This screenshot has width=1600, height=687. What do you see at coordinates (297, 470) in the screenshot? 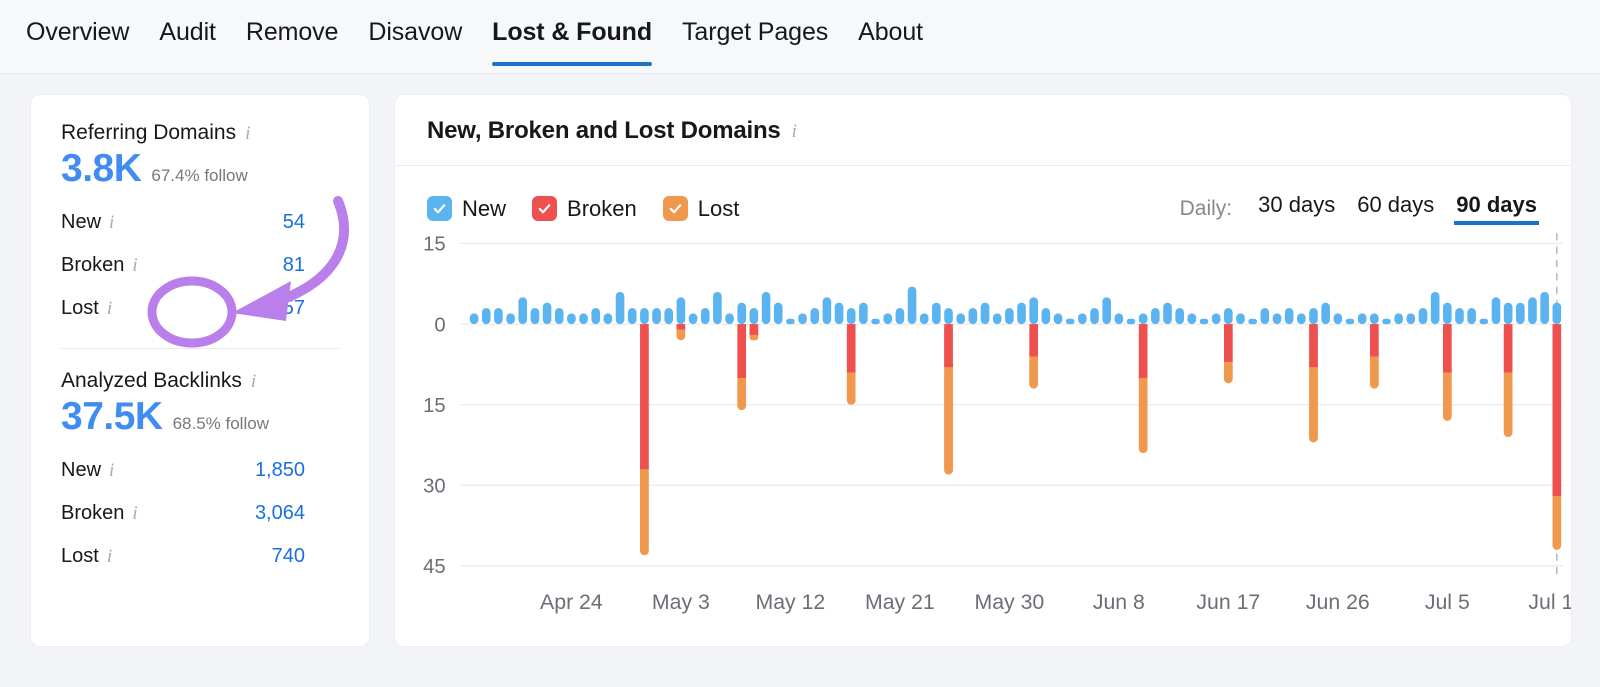
I see `stat-value-new: 1,850` at bounding box center [297, 470].